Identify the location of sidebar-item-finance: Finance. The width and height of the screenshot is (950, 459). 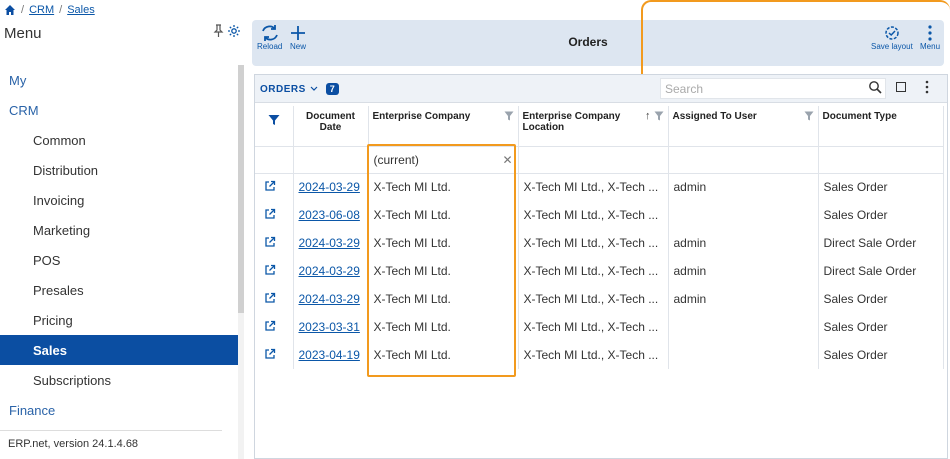
(119, 410).